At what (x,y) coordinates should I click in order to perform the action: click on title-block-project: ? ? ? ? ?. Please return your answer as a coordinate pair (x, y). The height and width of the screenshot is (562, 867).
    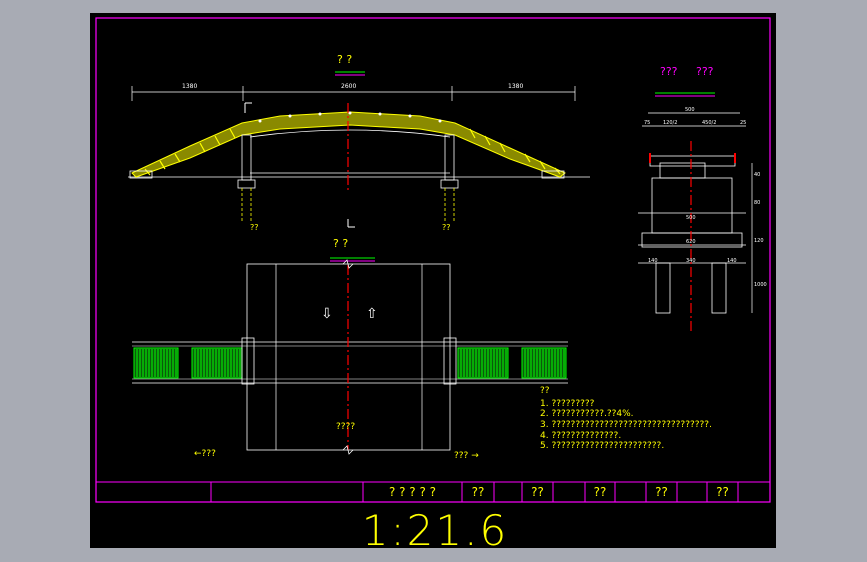
    Looking at the image, I should click on (412, 492).